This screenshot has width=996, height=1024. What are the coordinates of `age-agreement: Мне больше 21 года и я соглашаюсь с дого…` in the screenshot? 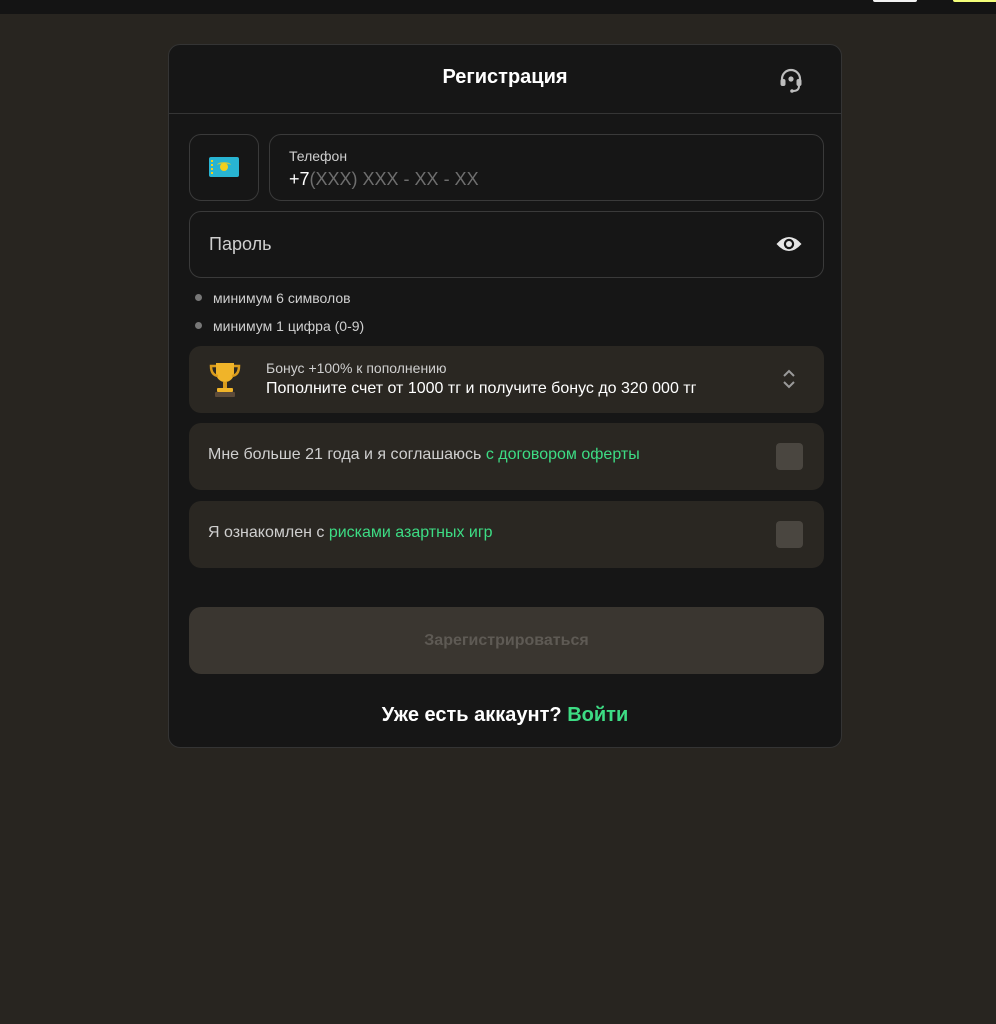 It's located at (506, 456).